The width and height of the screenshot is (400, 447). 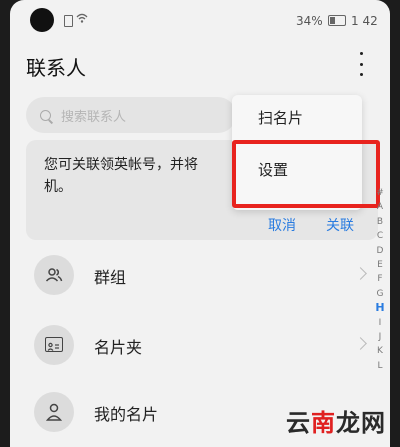 I want to click on more-options-icon, so click(x=361, y=64).